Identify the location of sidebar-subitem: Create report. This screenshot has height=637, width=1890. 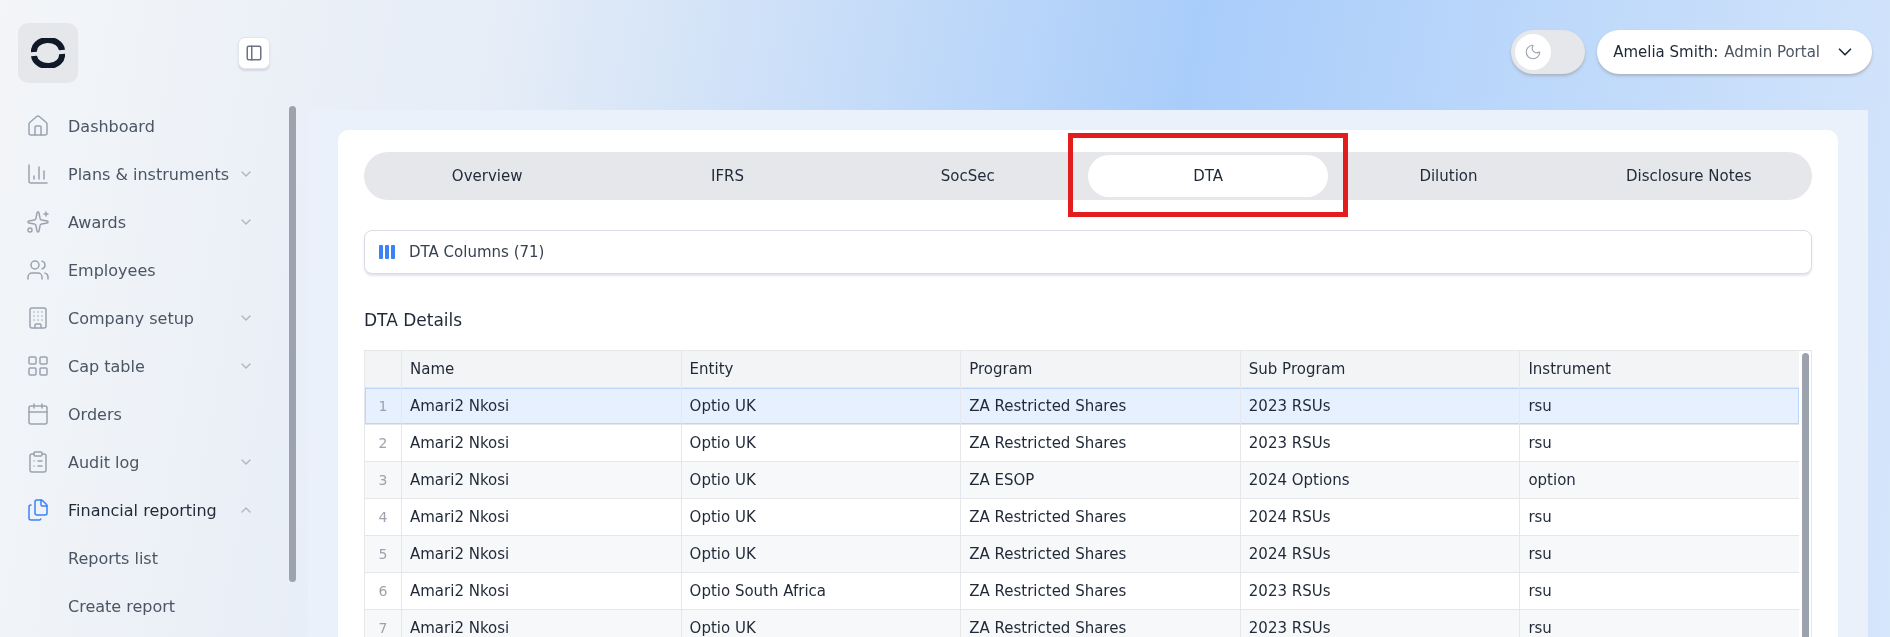
(158, 606).